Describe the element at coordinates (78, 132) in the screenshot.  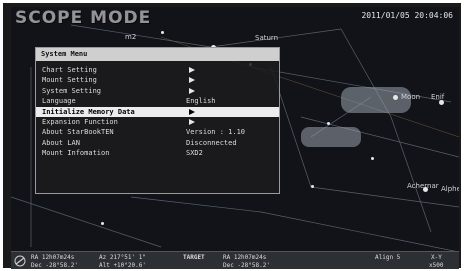
I see `menu-item-label: About StarBookTEN` at that location.